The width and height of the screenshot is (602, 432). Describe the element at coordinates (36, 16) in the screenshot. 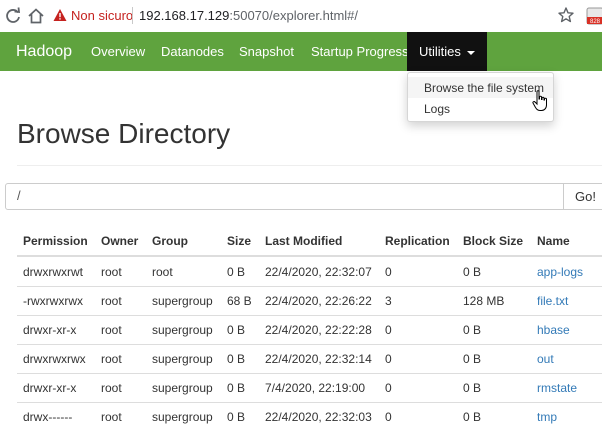

I see `home-icon` at that location.